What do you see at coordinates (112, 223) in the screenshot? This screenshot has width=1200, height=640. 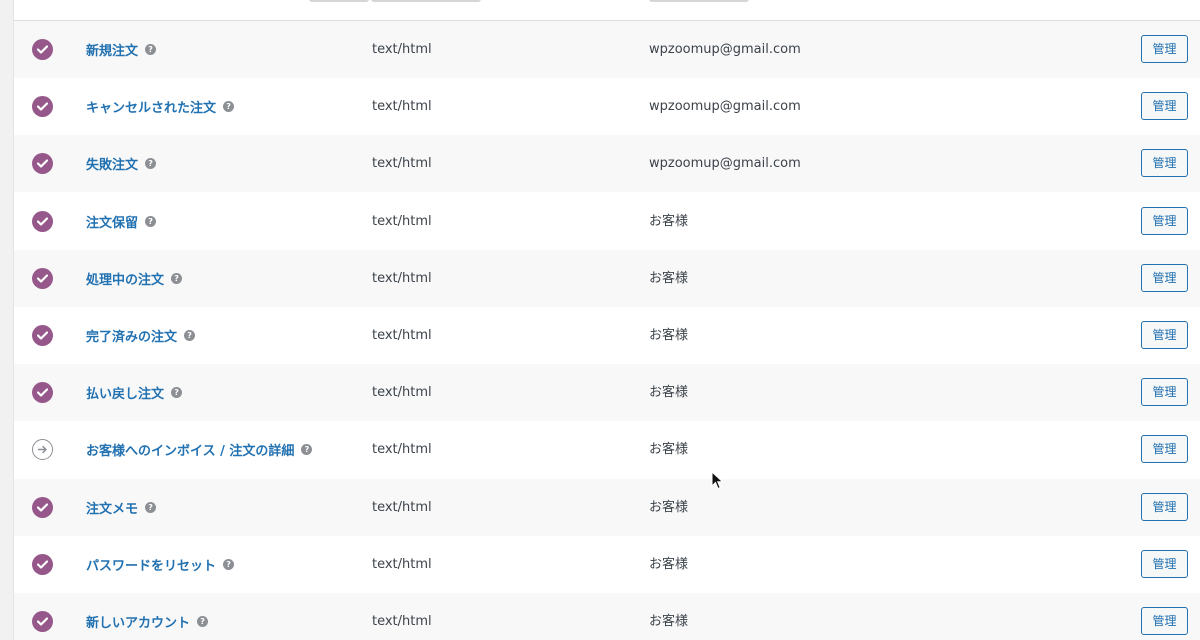 I see `email-name-link: 注文保留` at bounding box center [112, 223].